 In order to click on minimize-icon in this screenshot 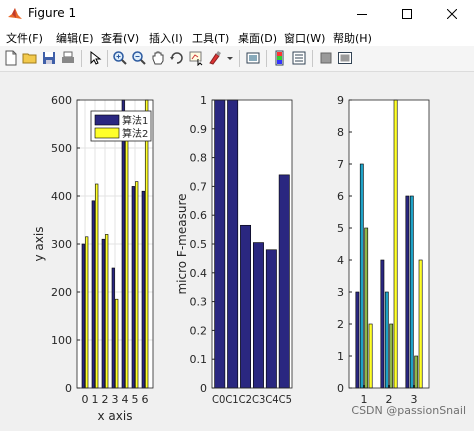, I will do `click(361, 14)`.